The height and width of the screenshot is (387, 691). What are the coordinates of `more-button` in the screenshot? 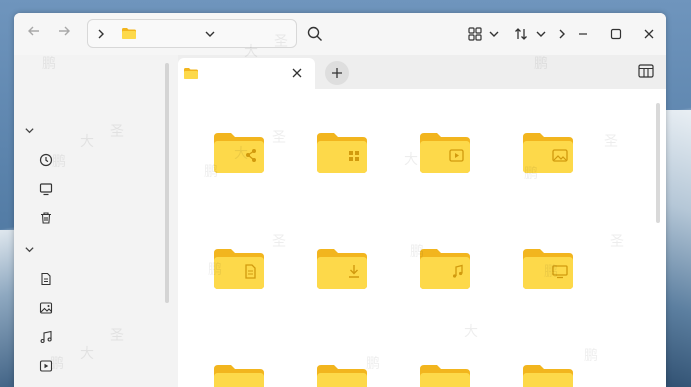 It's located at (562, 34).